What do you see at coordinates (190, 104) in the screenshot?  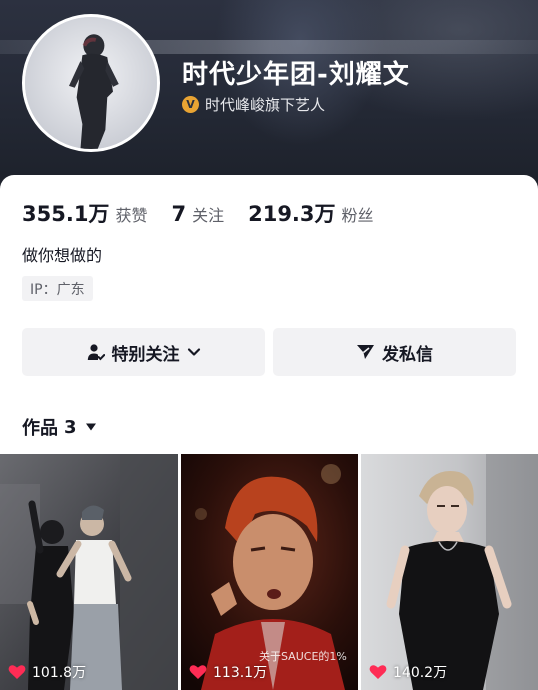 I see `verified-badge-icon: V` at bounding box center [190, 104].